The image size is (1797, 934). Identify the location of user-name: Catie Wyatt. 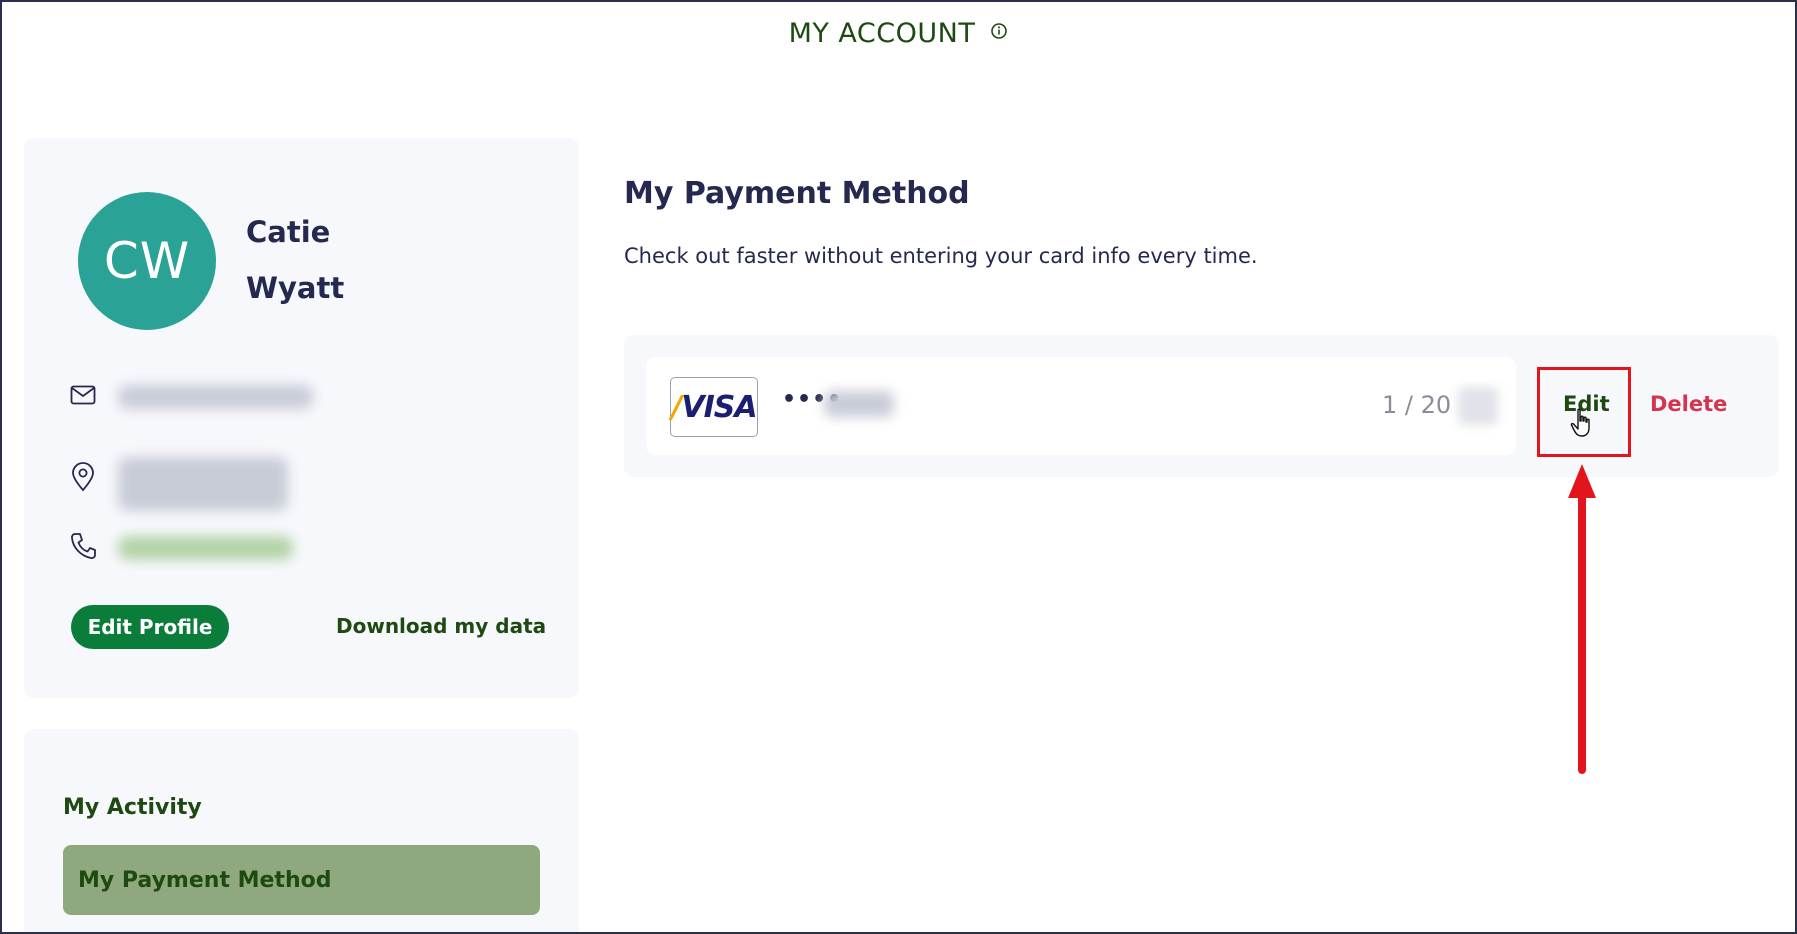
(295, 260).